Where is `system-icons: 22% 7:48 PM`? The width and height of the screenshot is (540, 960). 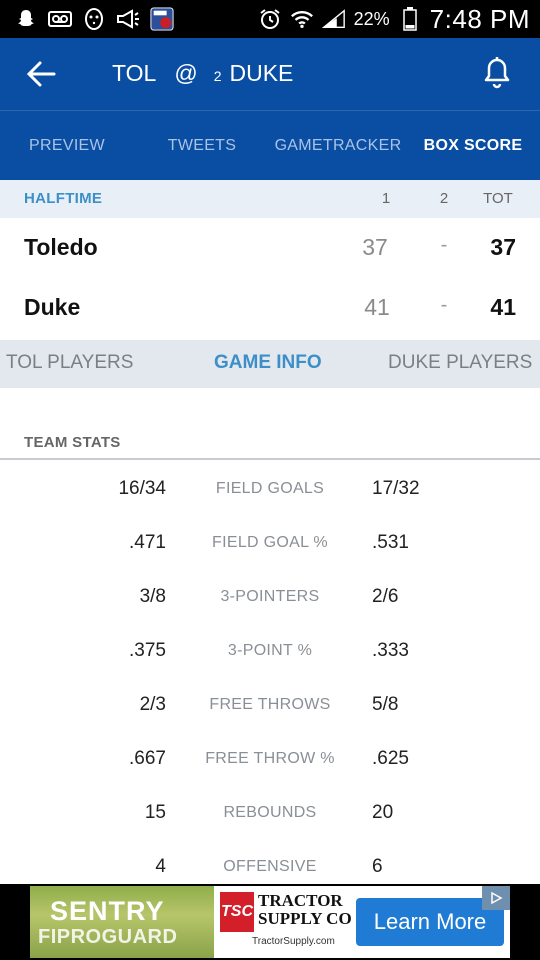
system-icons: 22% 7:48 PM is located at coordinates (394, 19).